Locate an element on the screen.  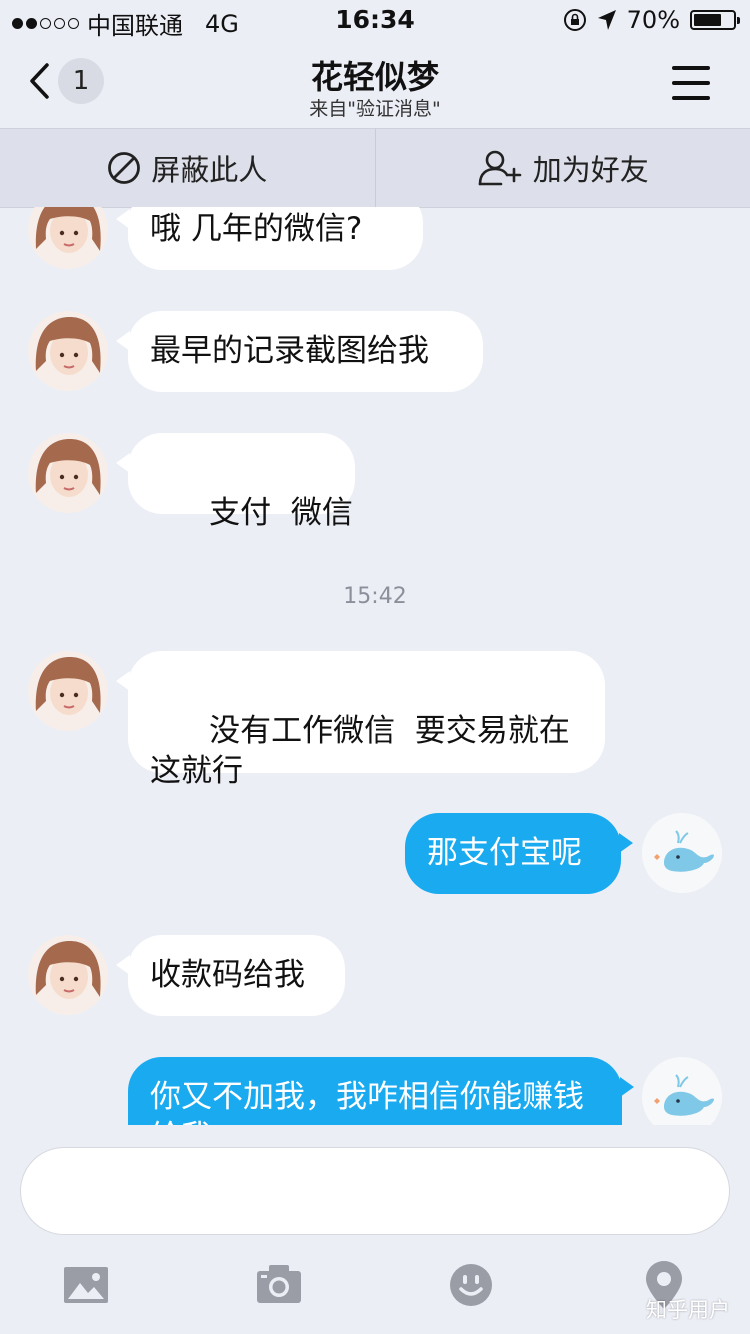
message-text: 哦 几年的微信? is located at coordinates (256, 229).